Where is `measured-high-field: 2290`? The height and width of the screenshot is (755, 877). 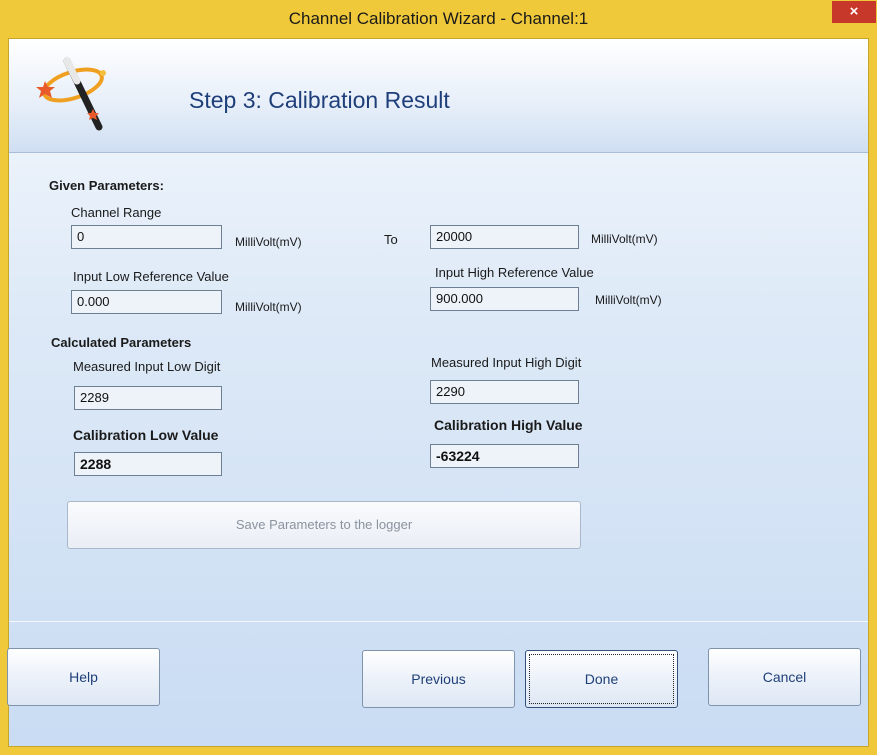
measured-high-field: 2290 is located at coordinates (504, 392).